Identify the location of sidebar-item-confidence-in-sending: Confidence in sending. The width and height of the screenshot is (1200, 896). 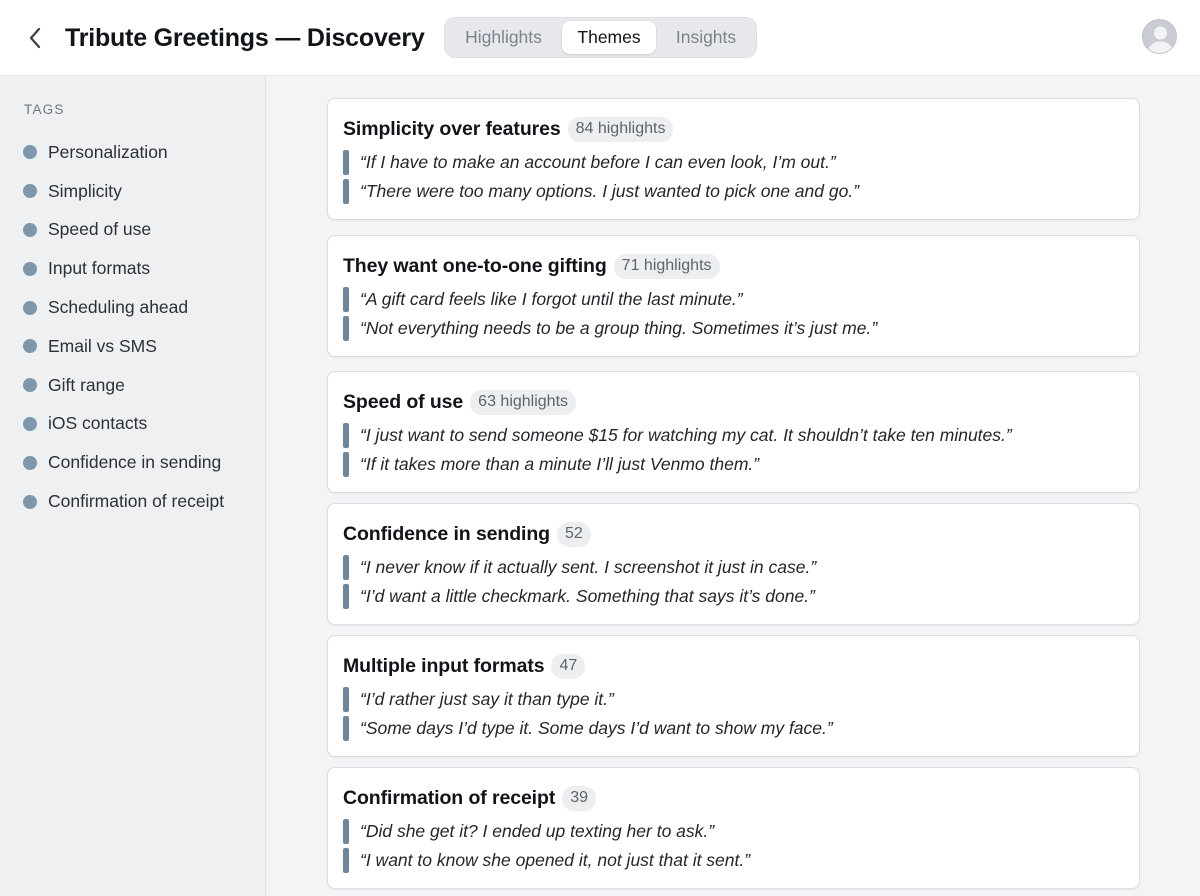
(140, 462).